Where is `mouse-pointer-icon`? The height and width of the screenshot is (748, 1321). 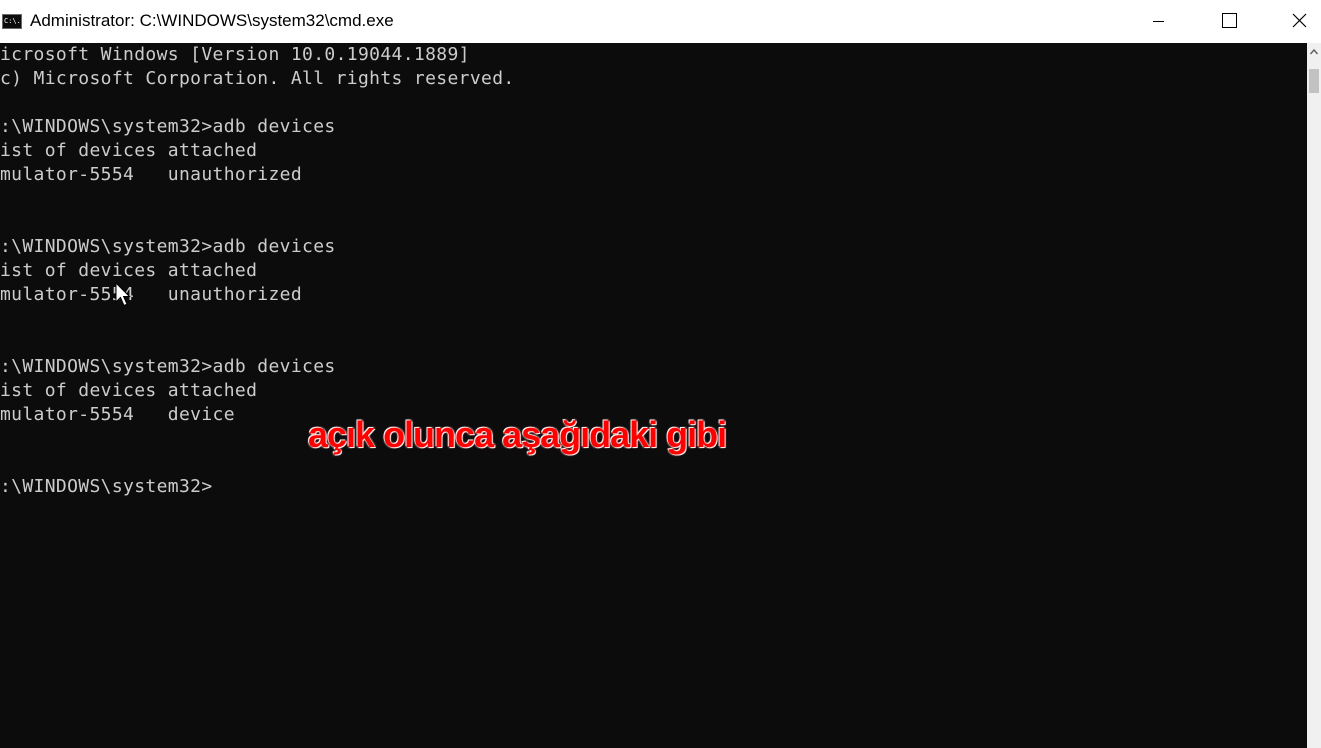 mouse-pointer-icon is located at coordinates (123, 294).